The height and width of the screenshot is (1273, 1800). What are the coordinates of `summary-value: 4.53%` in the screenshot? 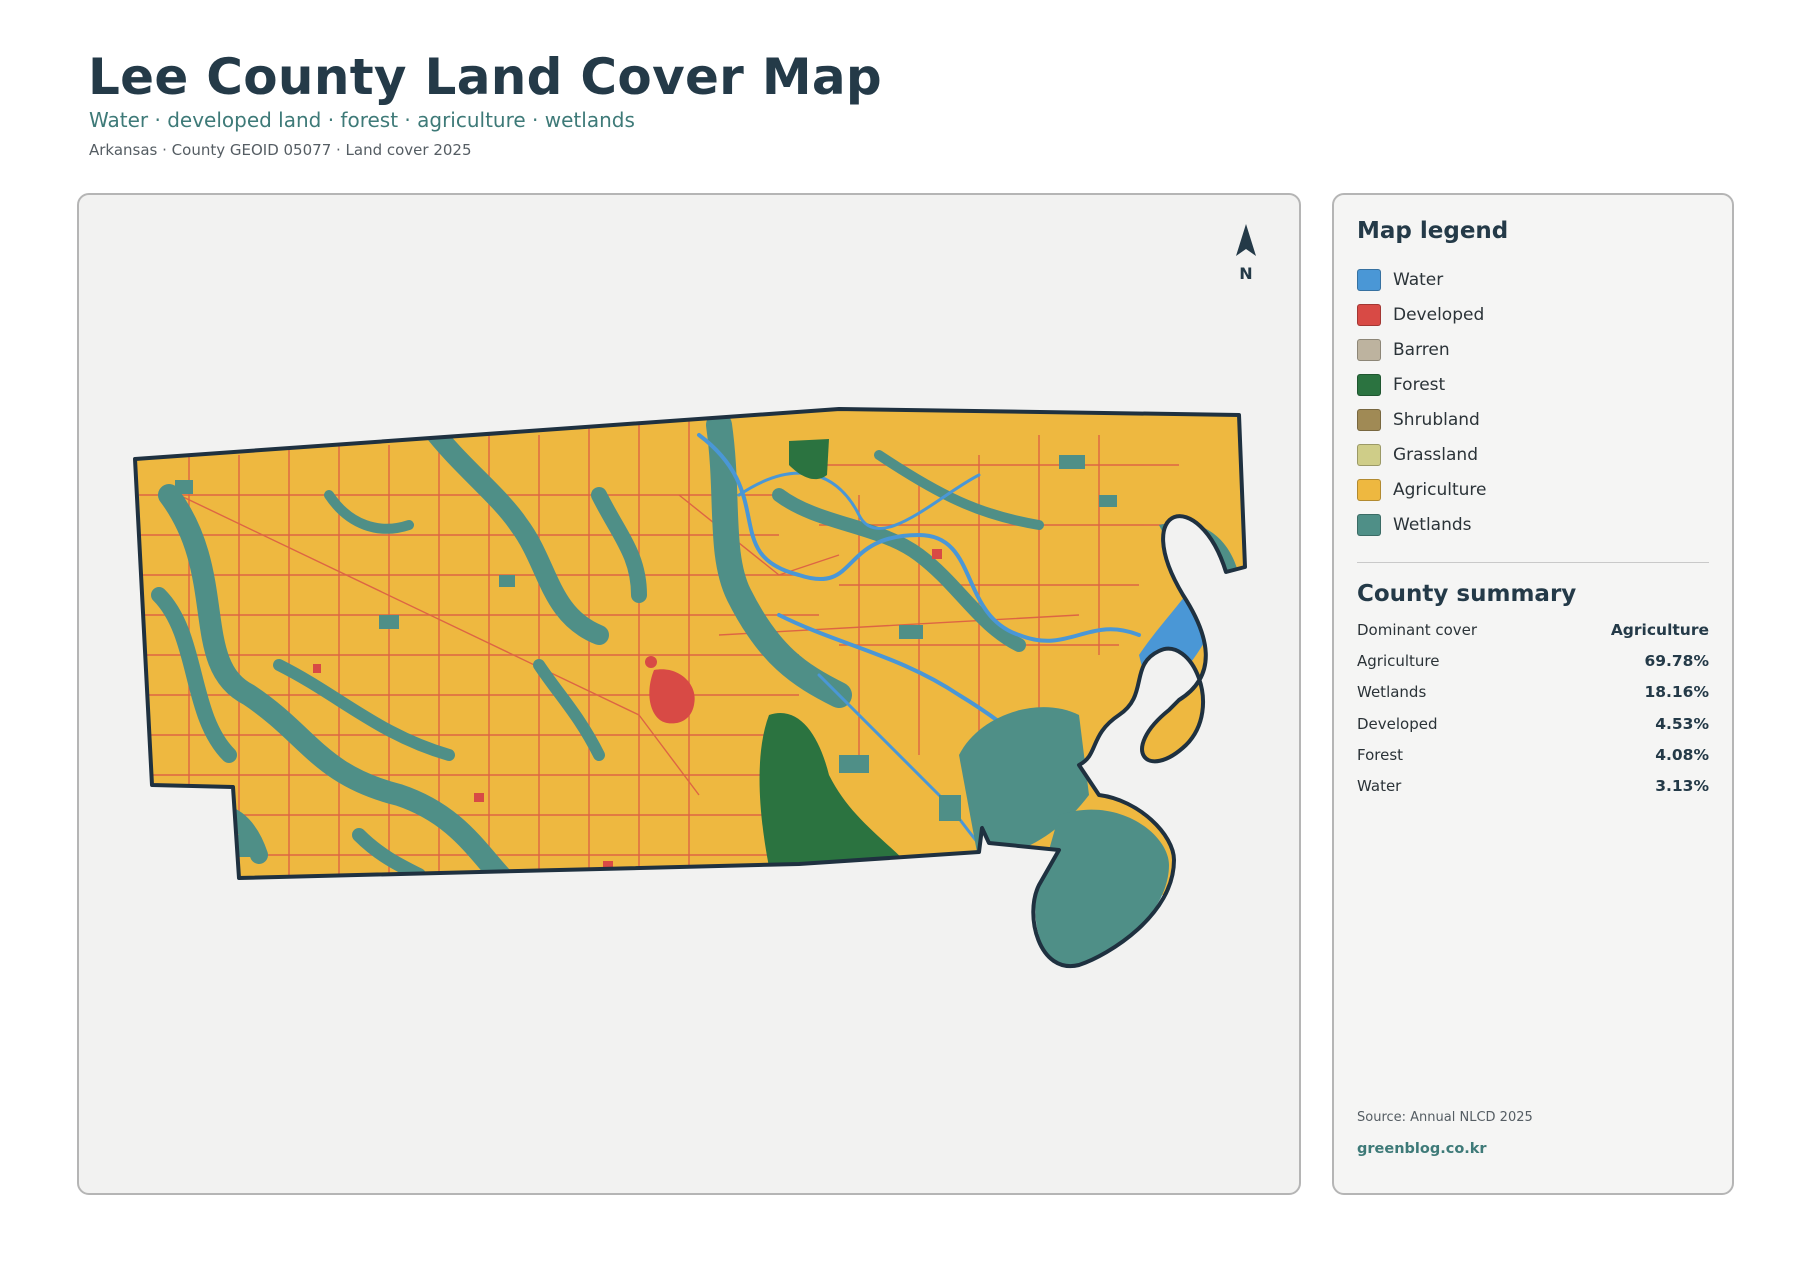 It's located at (1682, 723).